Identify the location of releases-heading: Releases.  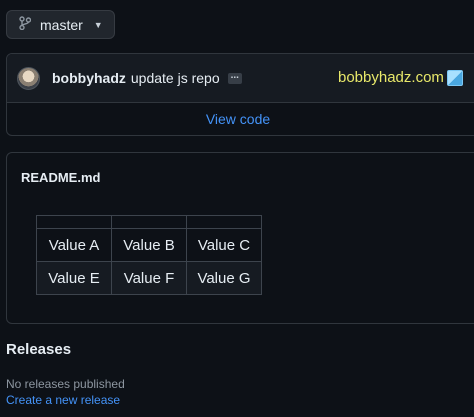
(38, 349).